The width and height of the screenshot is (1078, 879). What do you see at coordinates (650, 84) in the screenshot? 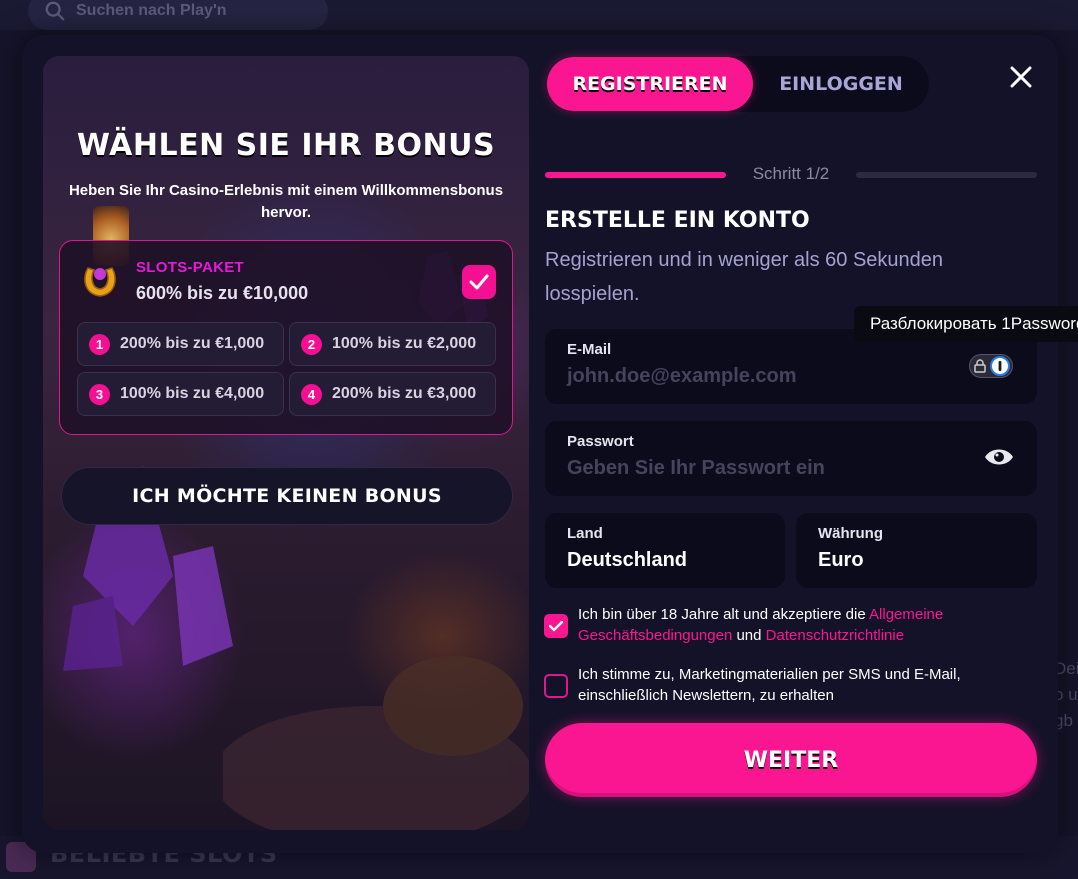
I see `tab-register: REGISTRIEREN` at bounding box center [650, 84].